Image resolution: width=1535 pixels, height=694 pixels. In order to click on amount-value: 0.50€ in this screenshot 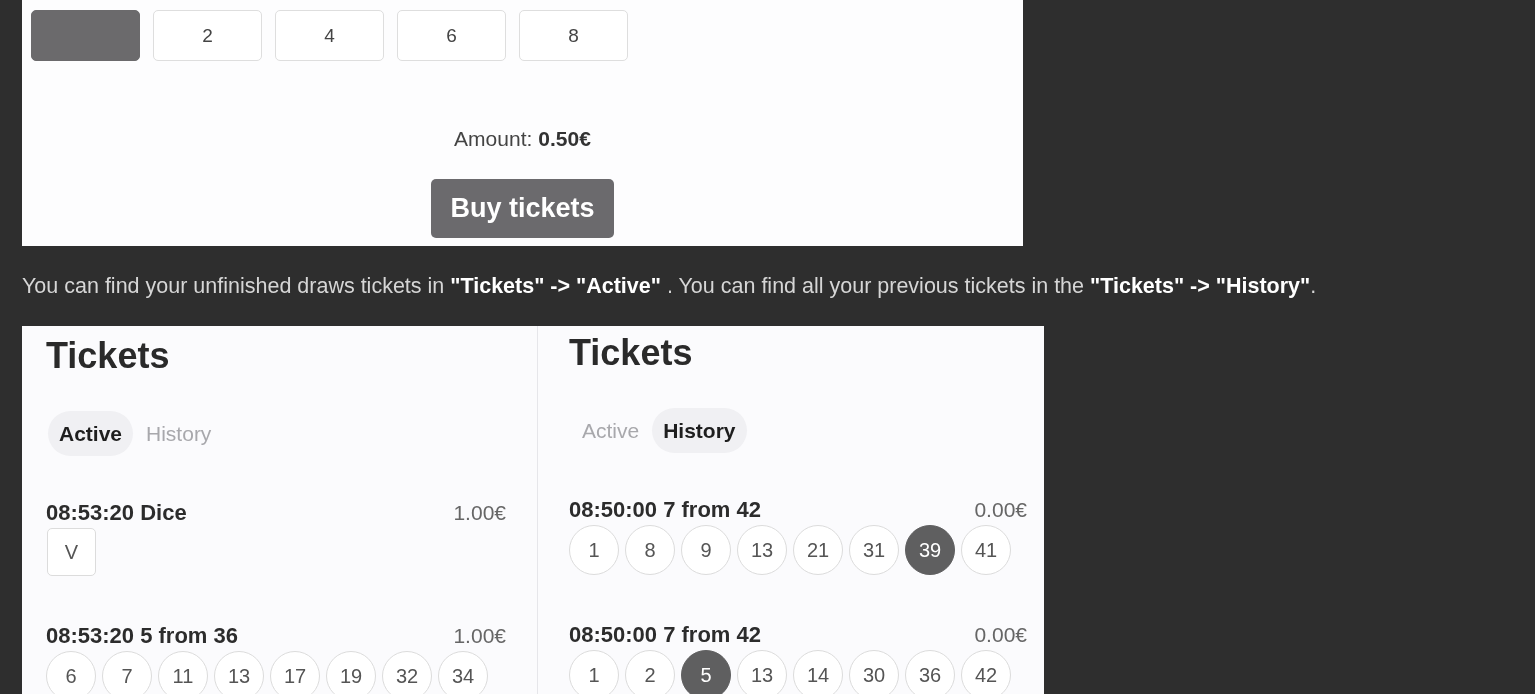, I will do `click(564, 139)`.